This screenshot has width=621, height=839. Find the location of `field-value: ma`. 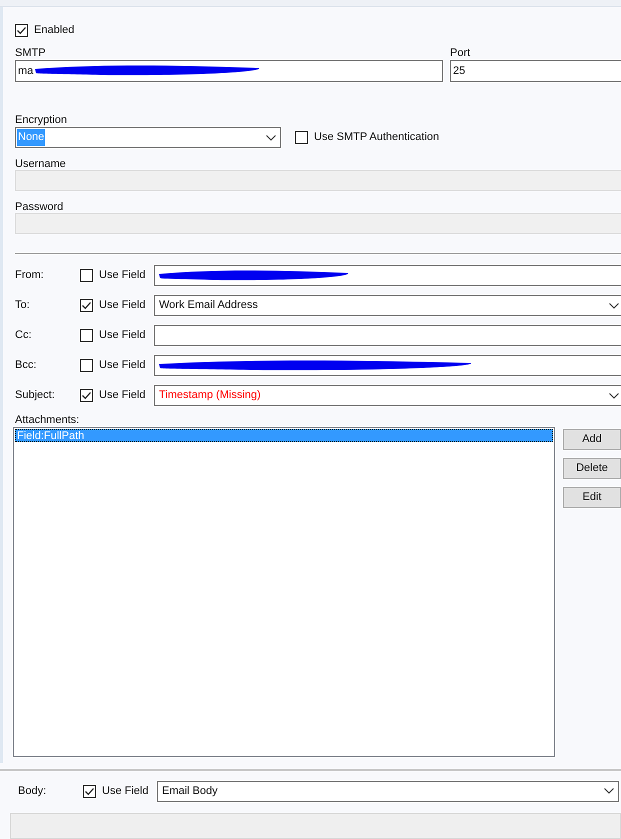

field-value: ma is located at coordinates (26, 71).